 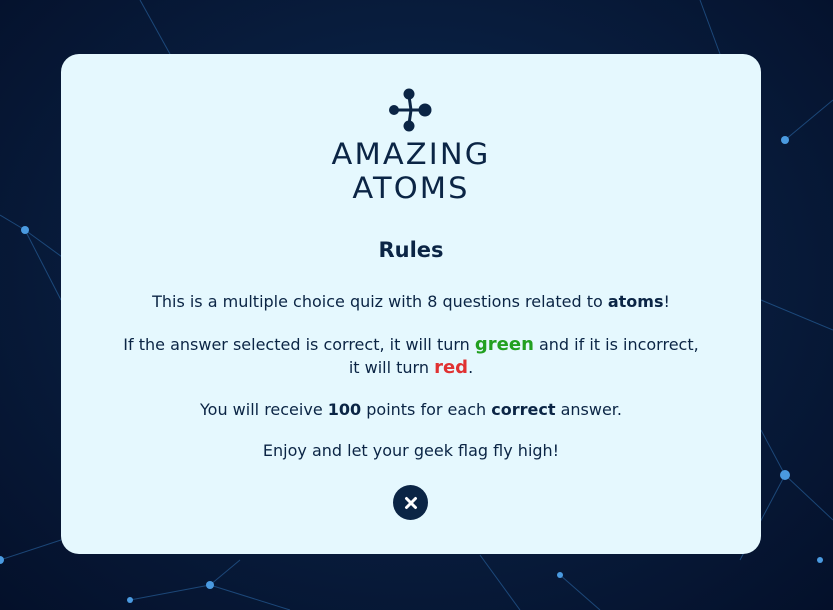 What do you see at coordinates (411, 188) in the screenshot?
I see `logo-line-2: ATOMS` at bounding box center [411, 188].